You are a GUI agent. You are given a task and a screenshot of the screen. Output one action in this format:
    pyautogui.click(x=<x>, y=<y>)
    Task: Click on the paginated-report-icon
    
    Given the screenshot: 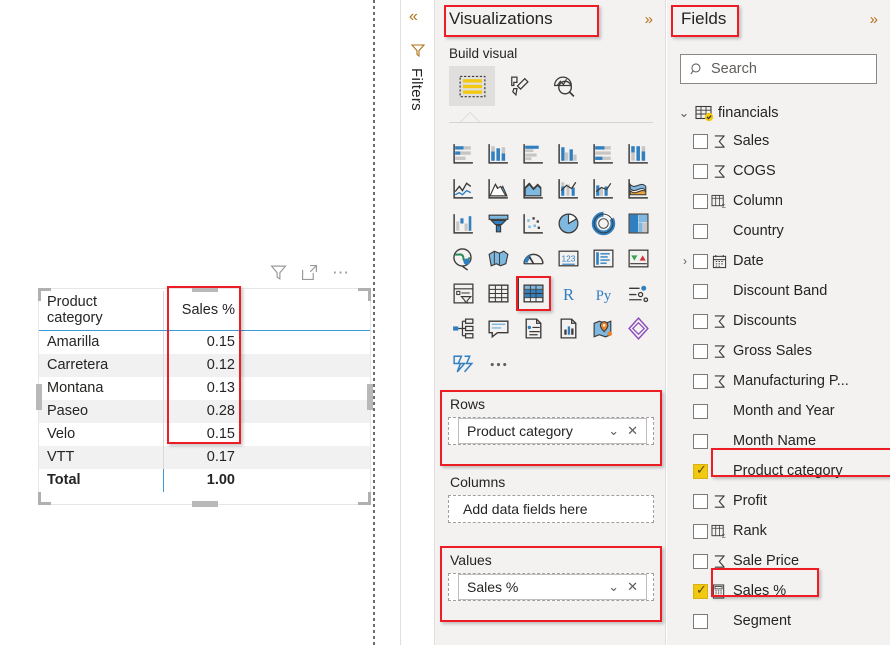 What is the action you would take?
    pyautogui.click(x=568, y=328)
    